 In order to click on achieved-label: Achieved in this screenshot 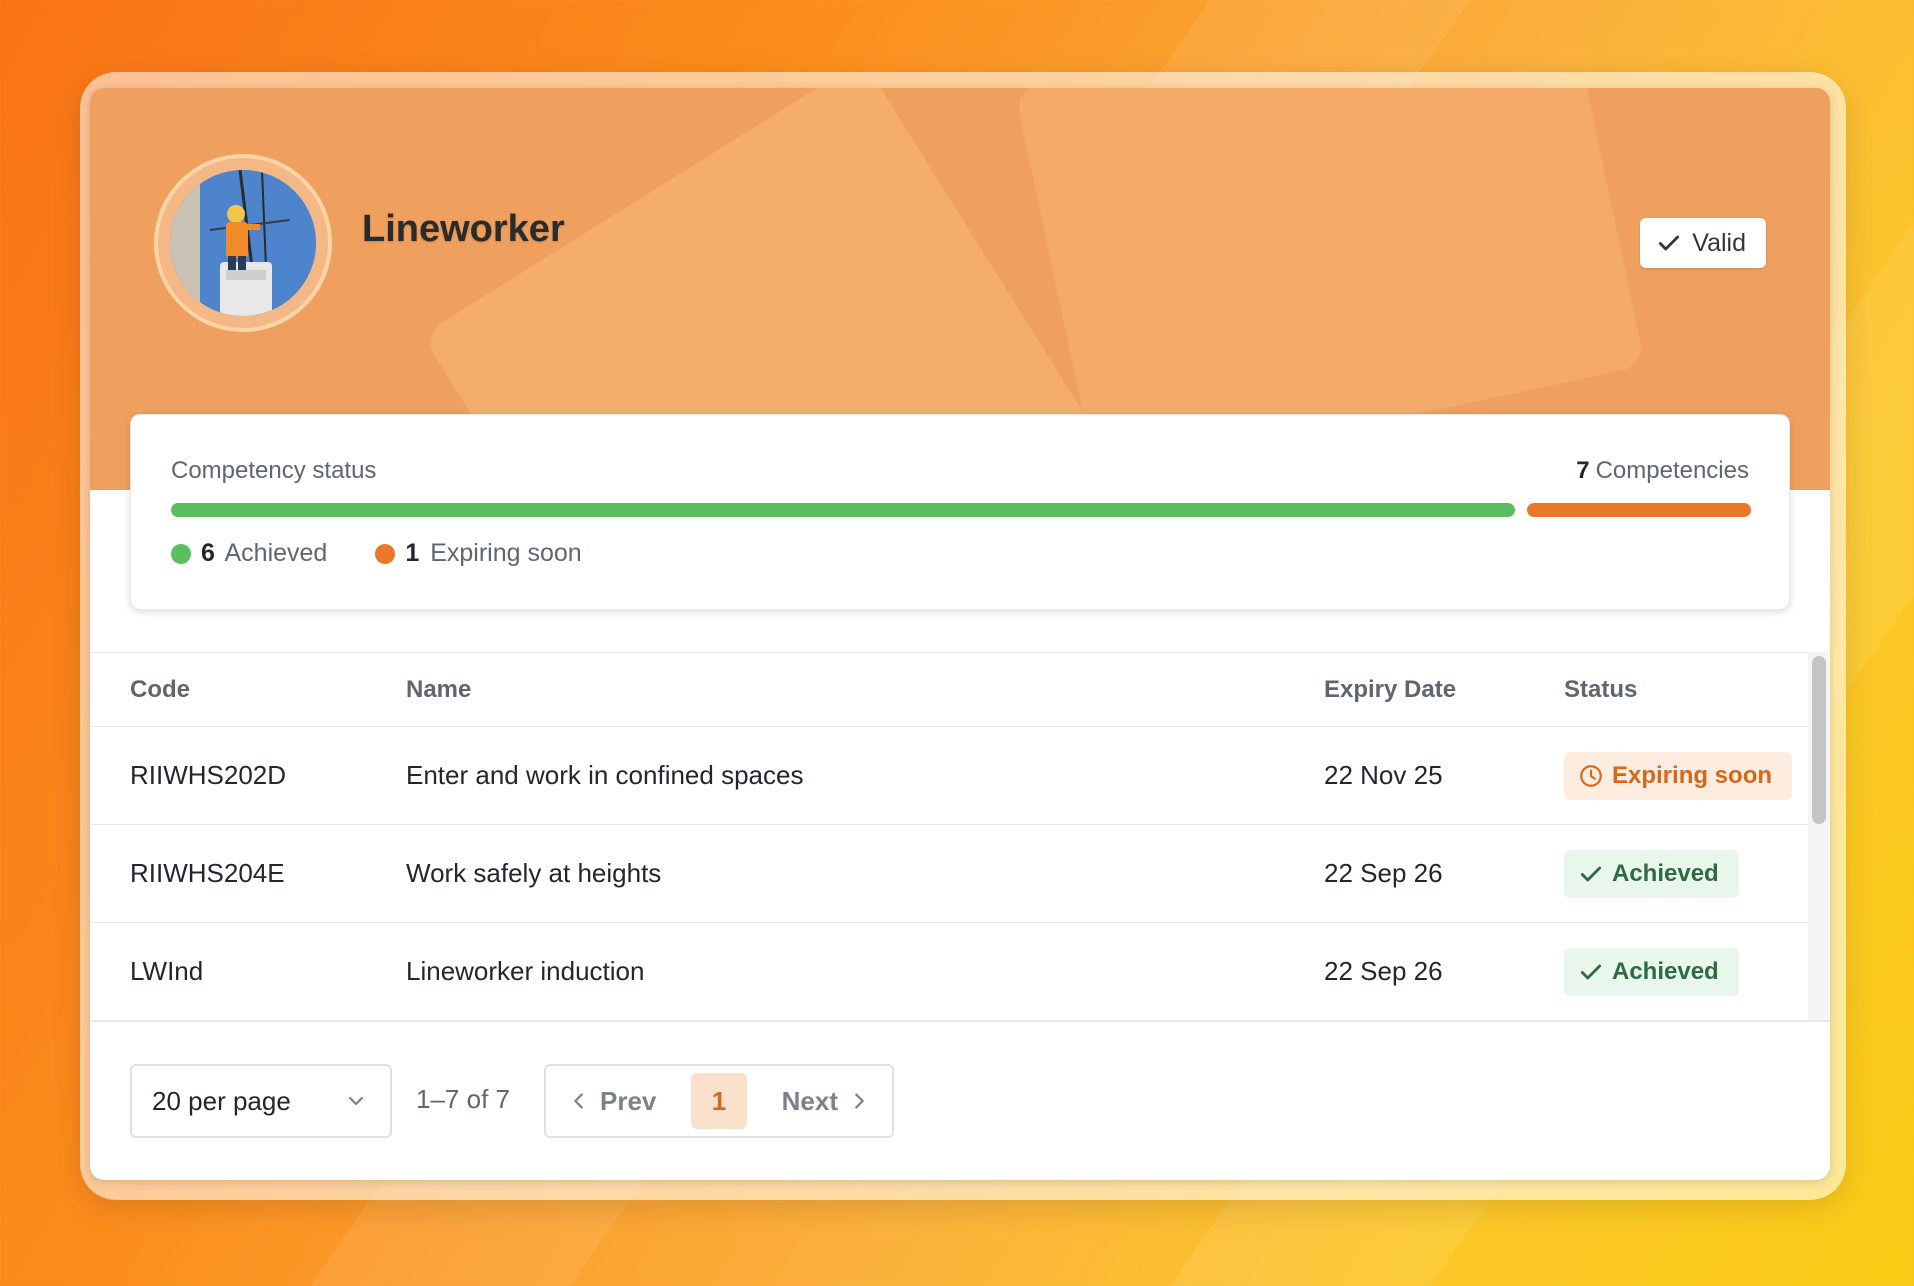, I will do `click(276, 553)`.